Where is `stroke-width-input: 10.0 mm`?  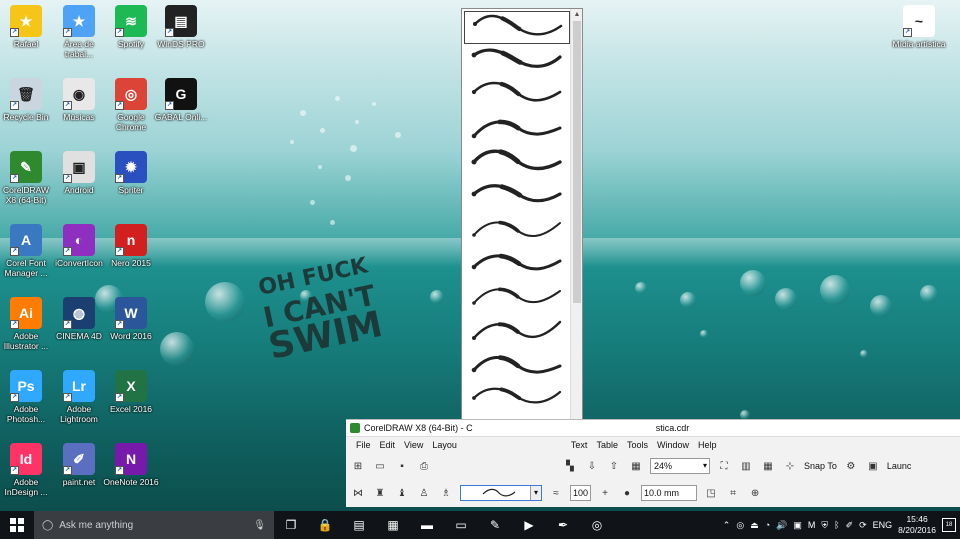
stroke-width-input: 10.0 mm is located at coordinates (669, 493).